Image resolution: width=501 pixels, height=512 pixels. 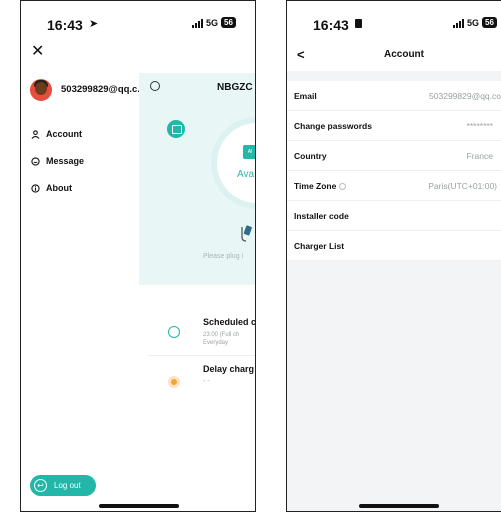 I want to click on change-password-row: Change passwords ********, so click(x=394, y=126).